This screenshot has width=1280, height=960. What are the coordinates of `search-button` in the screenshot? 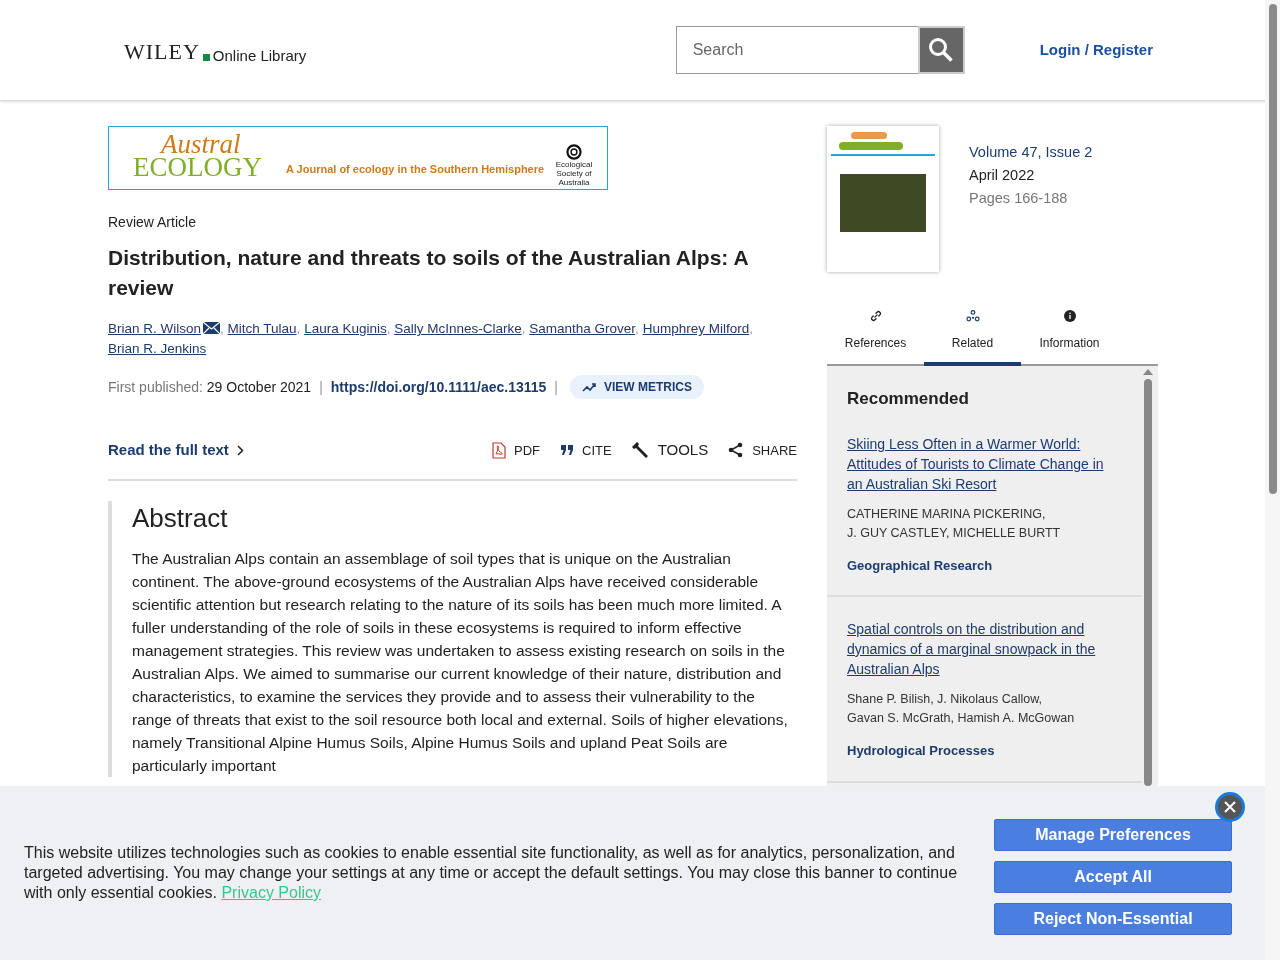 It's located at (941, 50).